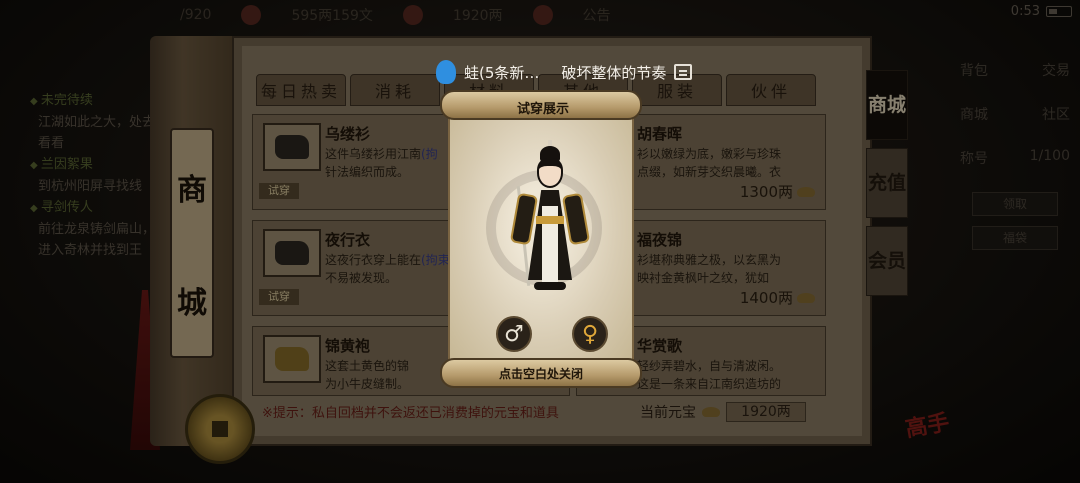 This screenshot has width=1080, height=483. I want to click on close-hint: 点击空白处关闭, so click(541, 373).